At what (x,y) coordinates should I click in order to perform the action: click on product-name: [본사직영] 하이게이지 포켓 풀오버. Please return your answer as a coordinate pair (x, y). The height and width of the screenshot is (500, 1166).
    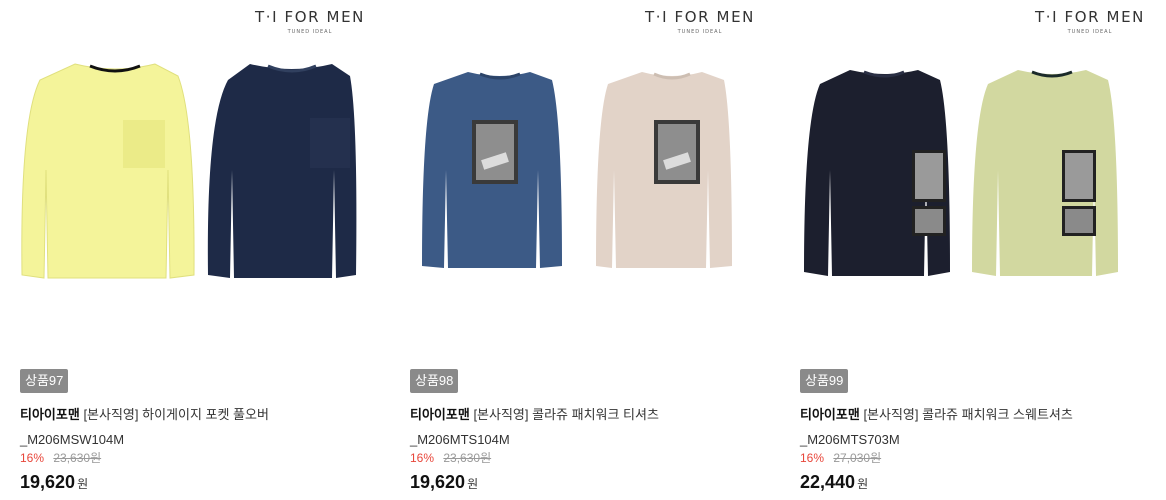
    Looking at the image, I should click on (176, 414).